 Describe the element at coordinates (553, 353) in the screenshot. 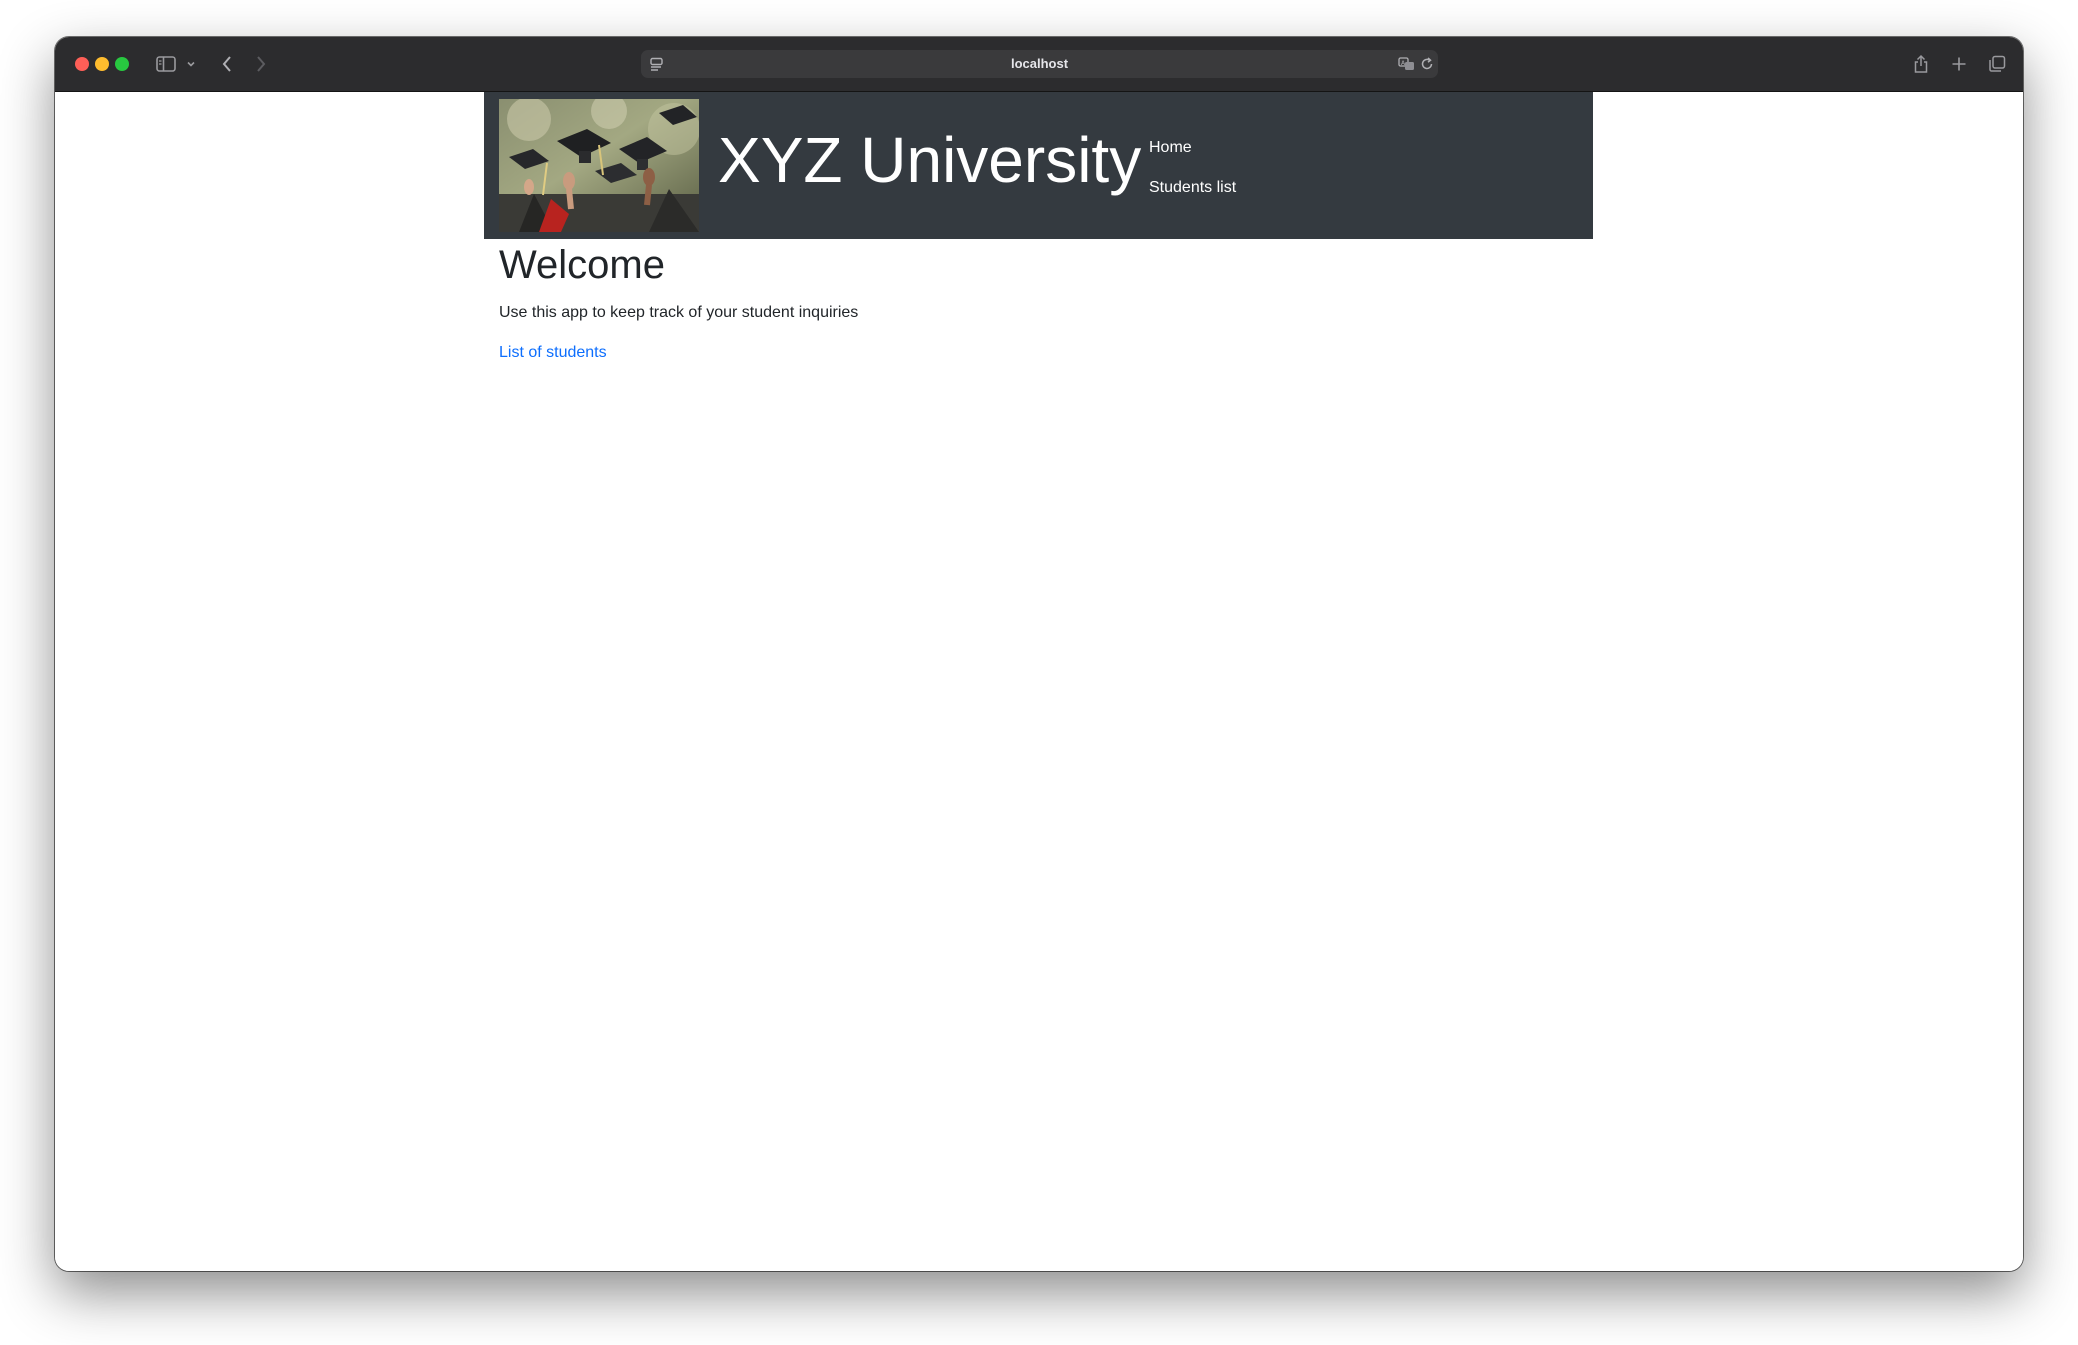

I see `list-of-students-link: List of students` at that location.